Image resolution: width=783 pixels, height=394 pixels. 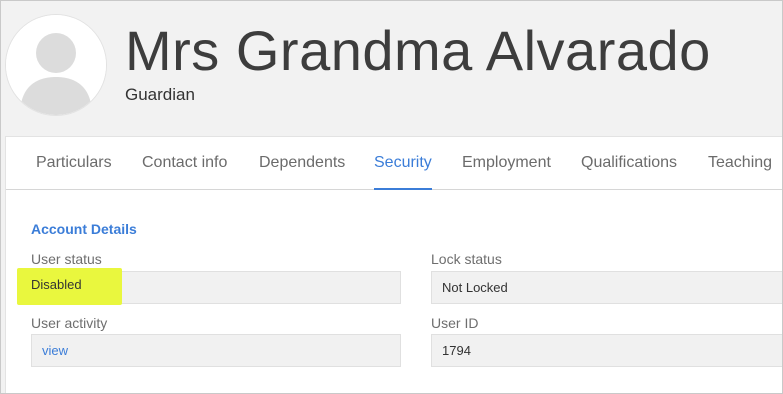 What do you see at coordinates (56, 284) in the screenshot?
I see `user-status-value: Disabled` at bounding box center [56, 284].